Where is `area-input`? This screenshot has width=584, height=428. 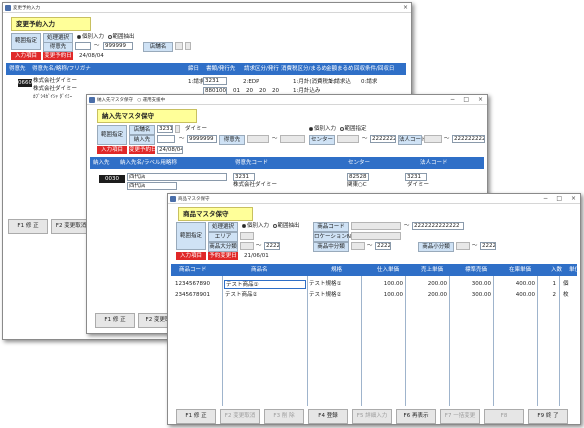 area-input is located at coordinates (247, 236).